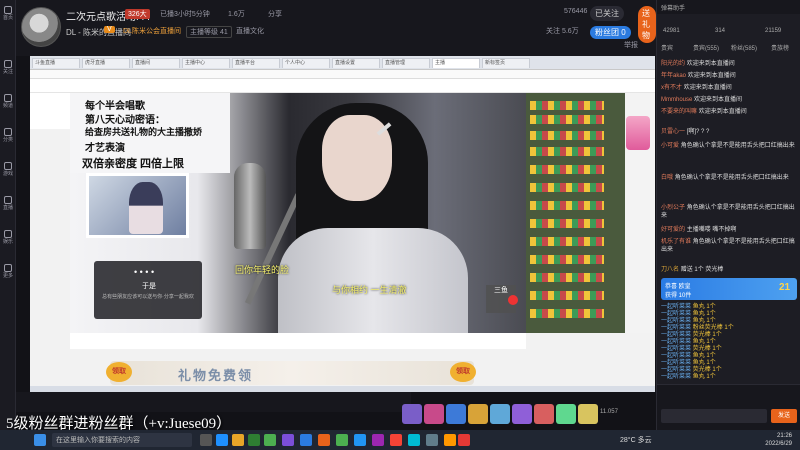  Describe the element at coordinates (8, 69) in the screenshot. I see `rail-item-follow: 关注` at that location.